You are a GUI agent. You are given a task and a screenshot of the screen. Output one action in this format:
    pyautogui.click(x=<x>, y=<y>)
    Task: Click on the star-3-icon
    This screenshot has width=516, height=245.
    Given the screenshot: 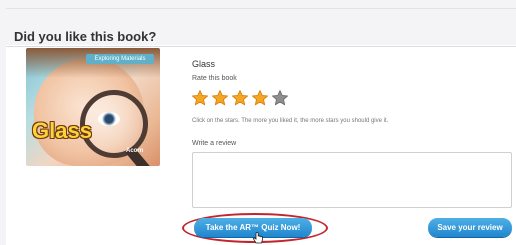 What is the action you would take?
    pyautogui.click(x=240, y=98)
    